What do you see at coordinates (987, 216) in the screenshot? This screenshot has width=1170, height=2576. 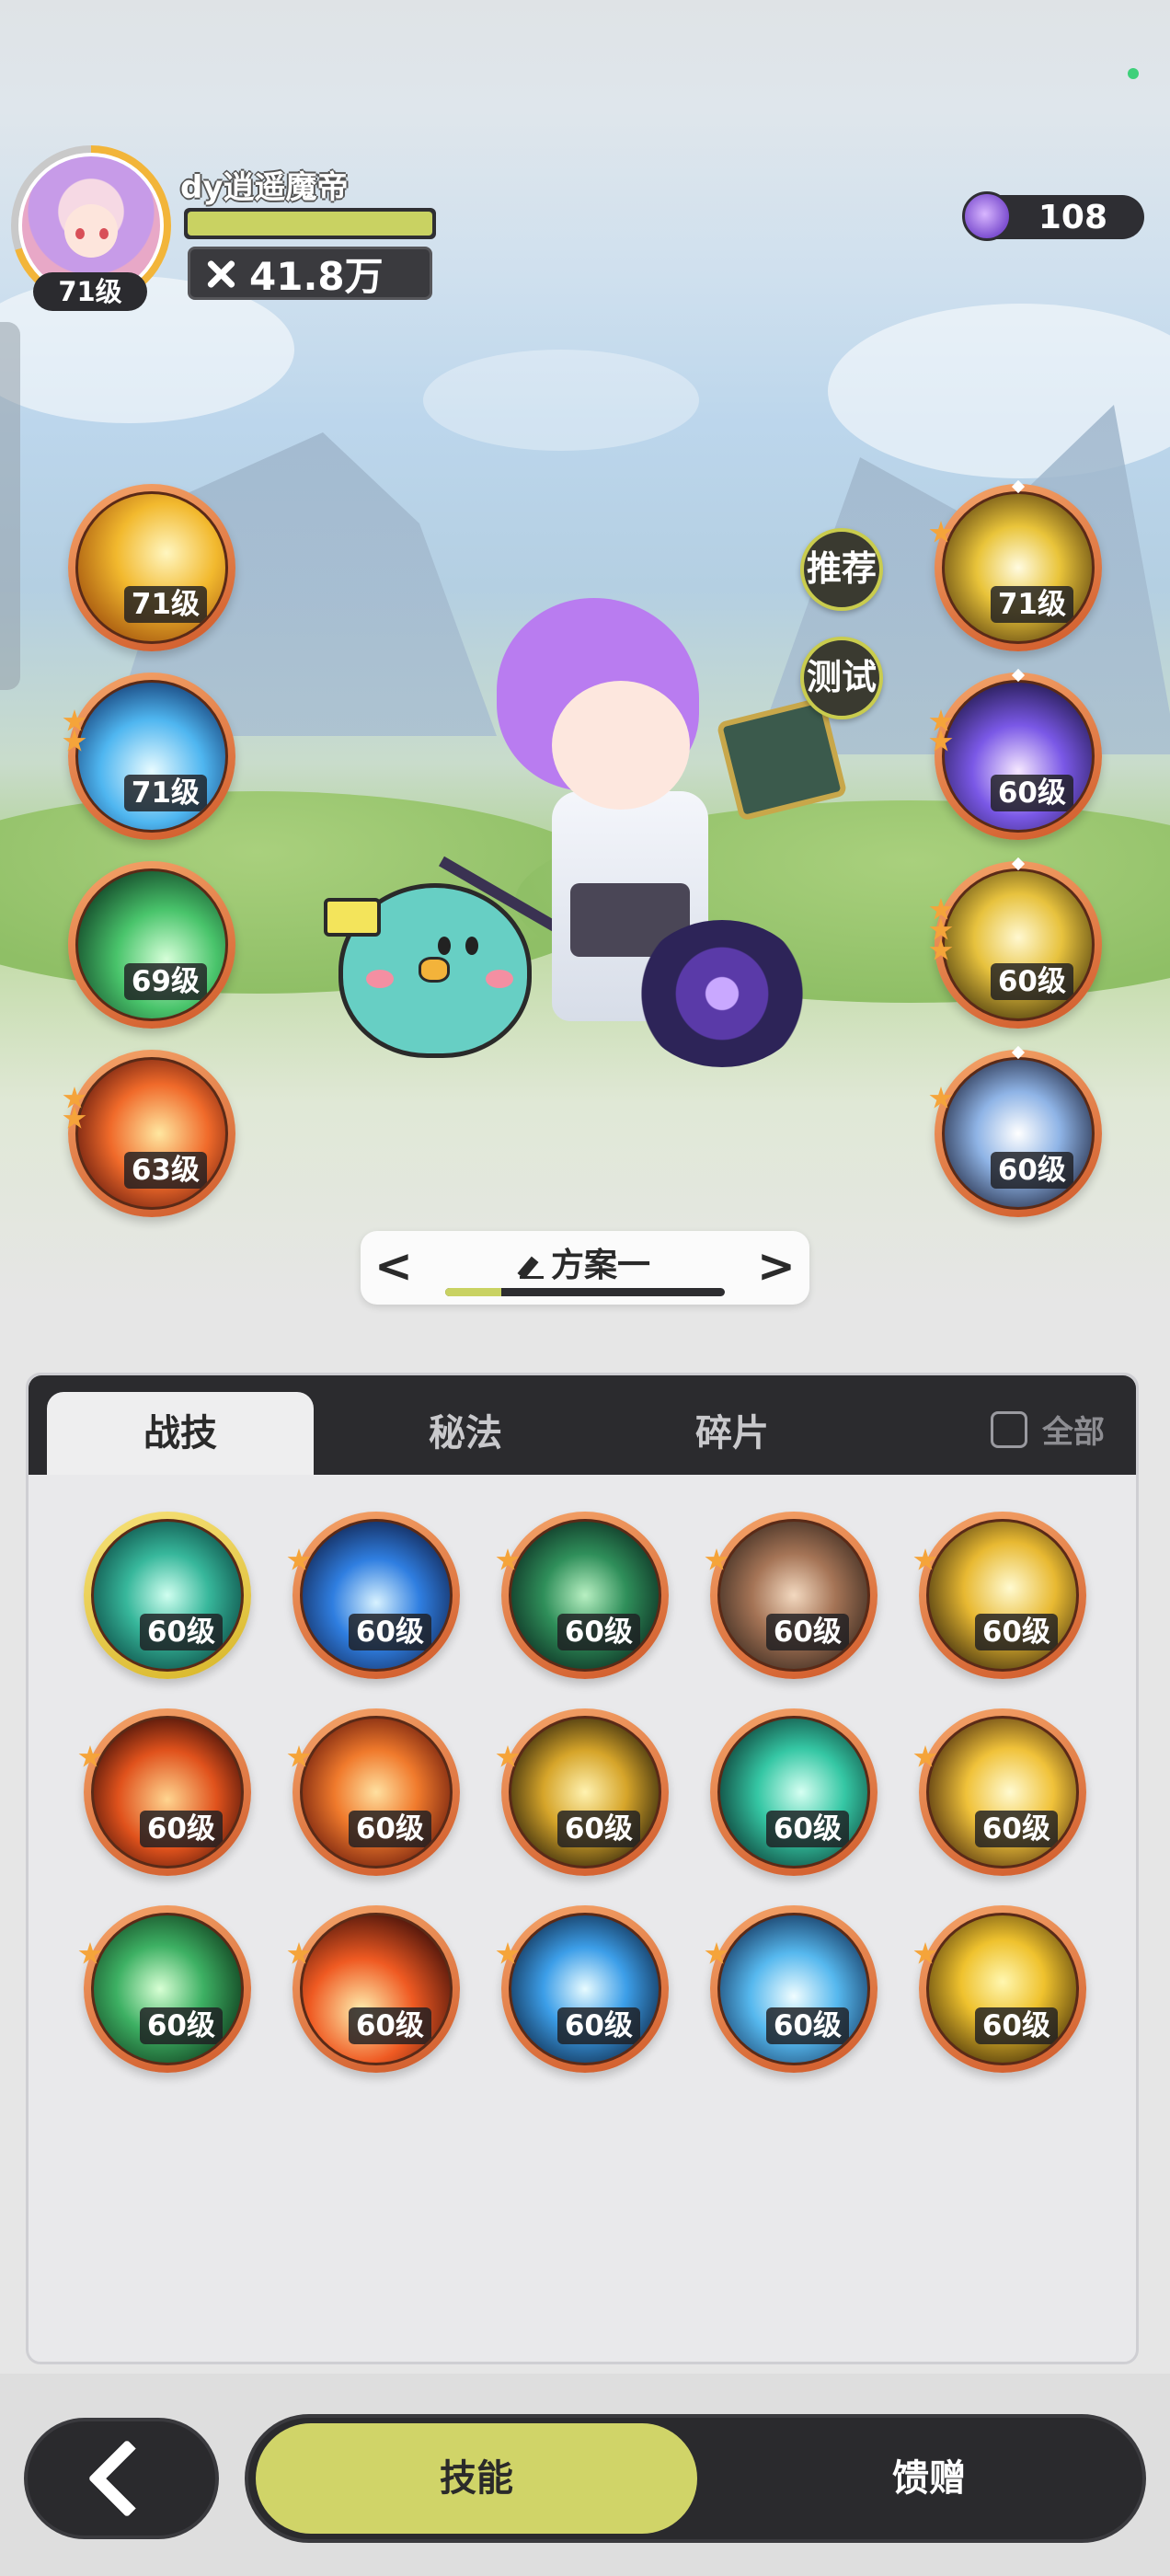 I see `purple-gem-icon` at bounding box center [987, 216].